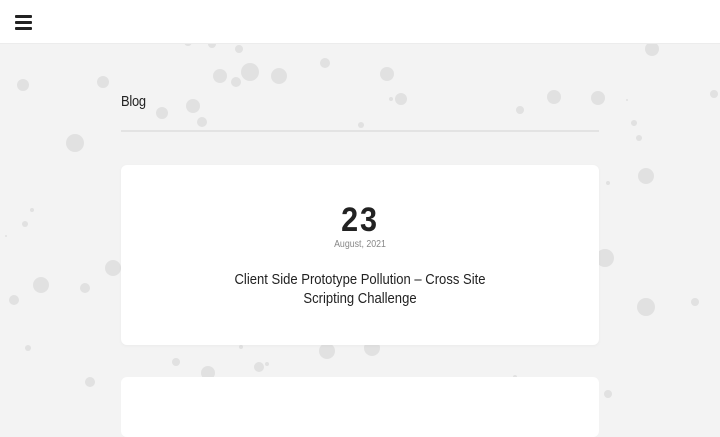 The image size is (720, 437). Describe the element at coordinates (360, 407) in the screenshot. I see `blog-post-card-next` at that location.